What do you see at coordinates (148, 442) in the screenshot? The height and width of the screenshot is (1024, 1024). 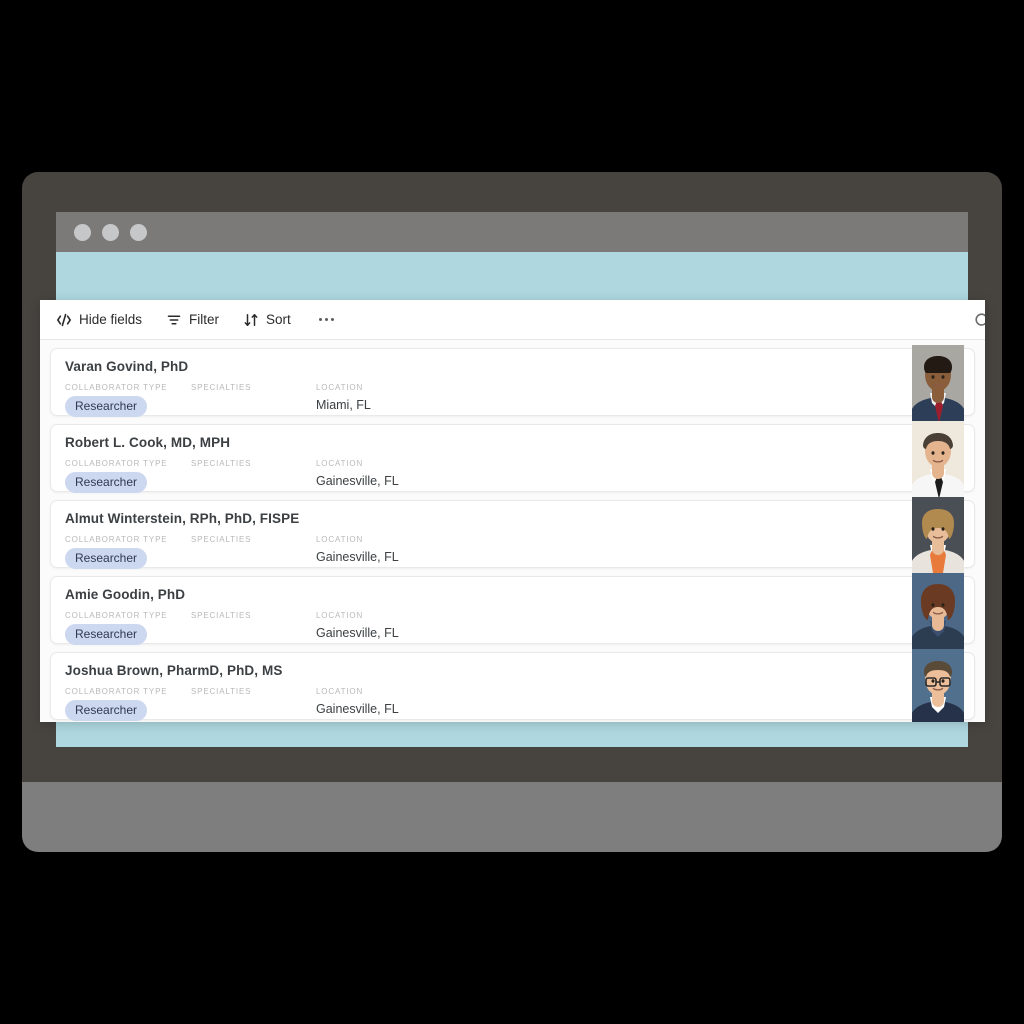 I see `collaborator-name: Robert L. Cook, MD, MPH` at bounding box center [148, 442].